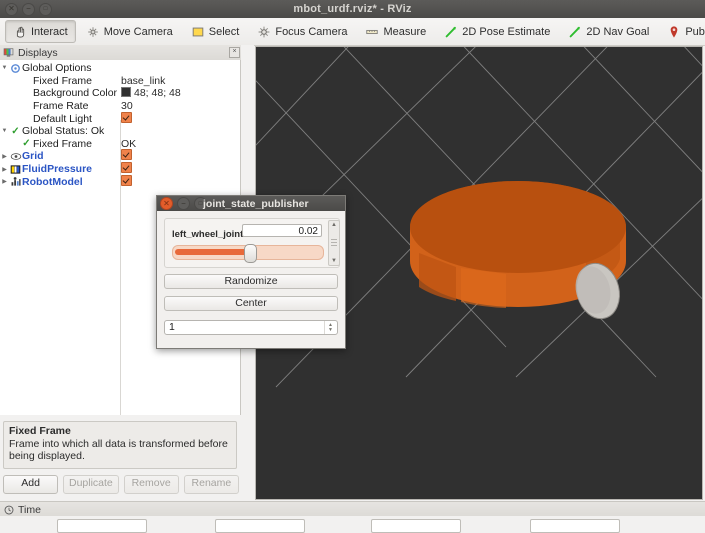  What do you see at coordinates (57, 169) in the screenshot?
I see `tree-row-label: FluidPressure` at bounding box center [57, 169].